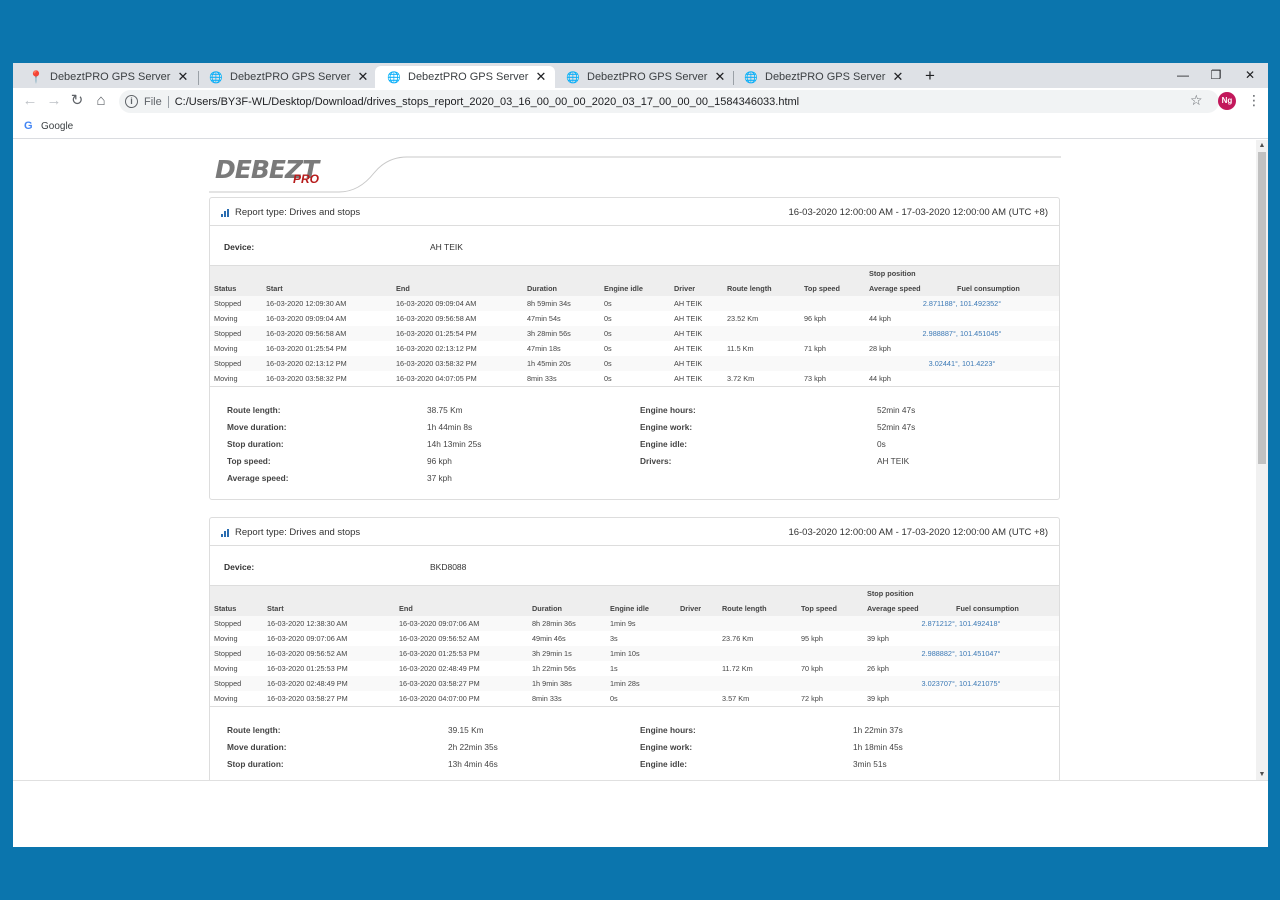 The height and width of the screenshot is (900, 1280). Describe the element at coordinates (961, 653) in the screenshot. I see `cell-stop-position: 2.988882°, 101.451047°` at that location.